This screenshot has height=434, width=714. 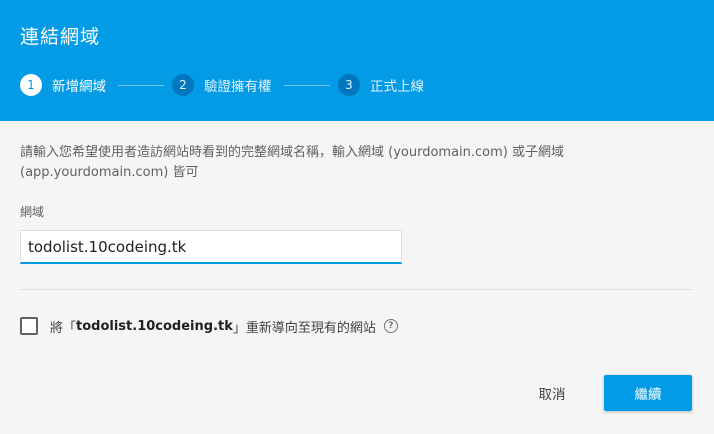 I want to click on divider, so click(x=356, y=289).